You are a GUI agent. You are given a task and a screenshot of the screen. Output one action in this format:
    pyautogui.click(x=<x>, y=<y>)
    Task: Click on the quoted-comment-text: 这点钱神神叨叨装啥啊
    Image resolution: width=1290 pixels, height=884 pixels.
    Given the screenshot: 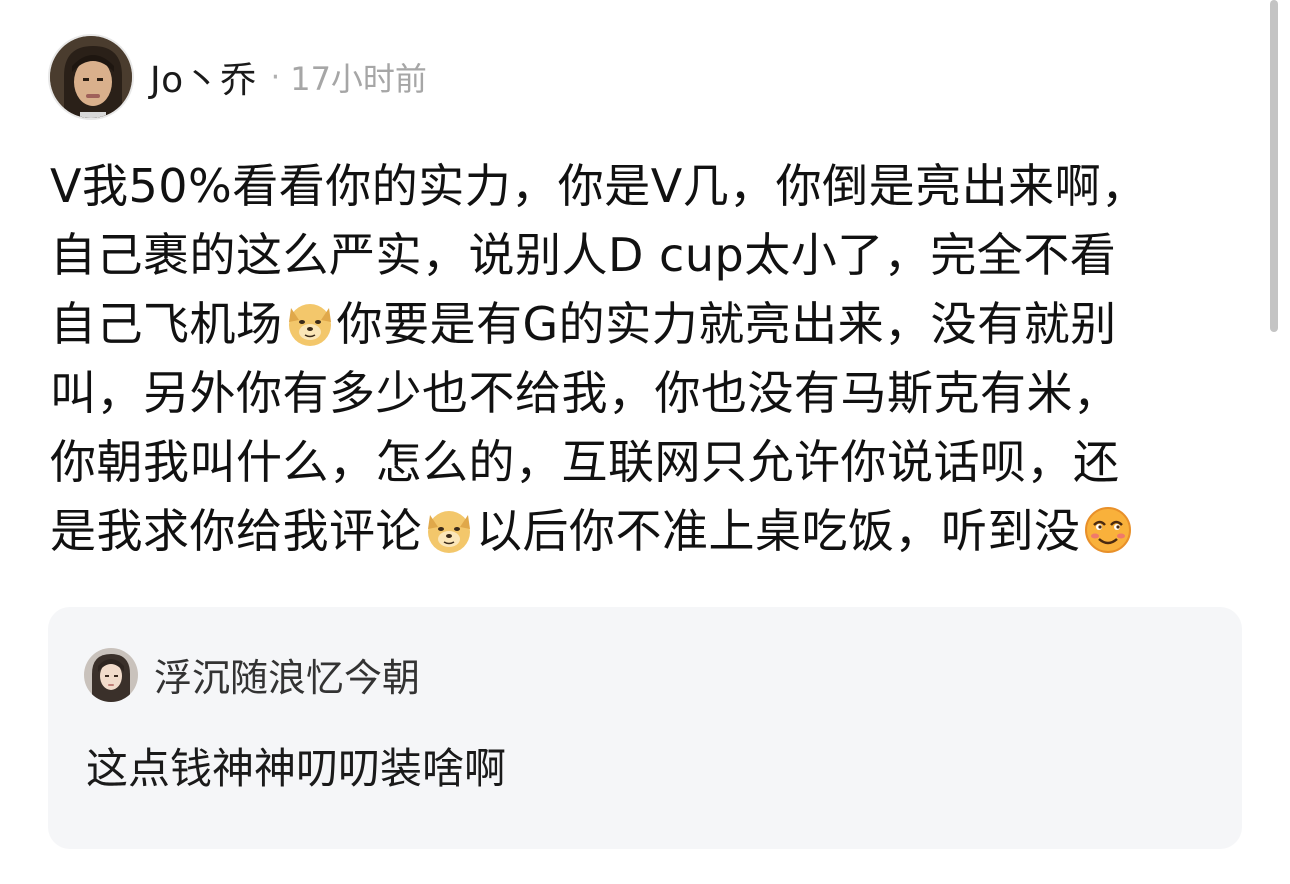 What is the action you would take?
    pyautogui.click(x=296, y=768)
    